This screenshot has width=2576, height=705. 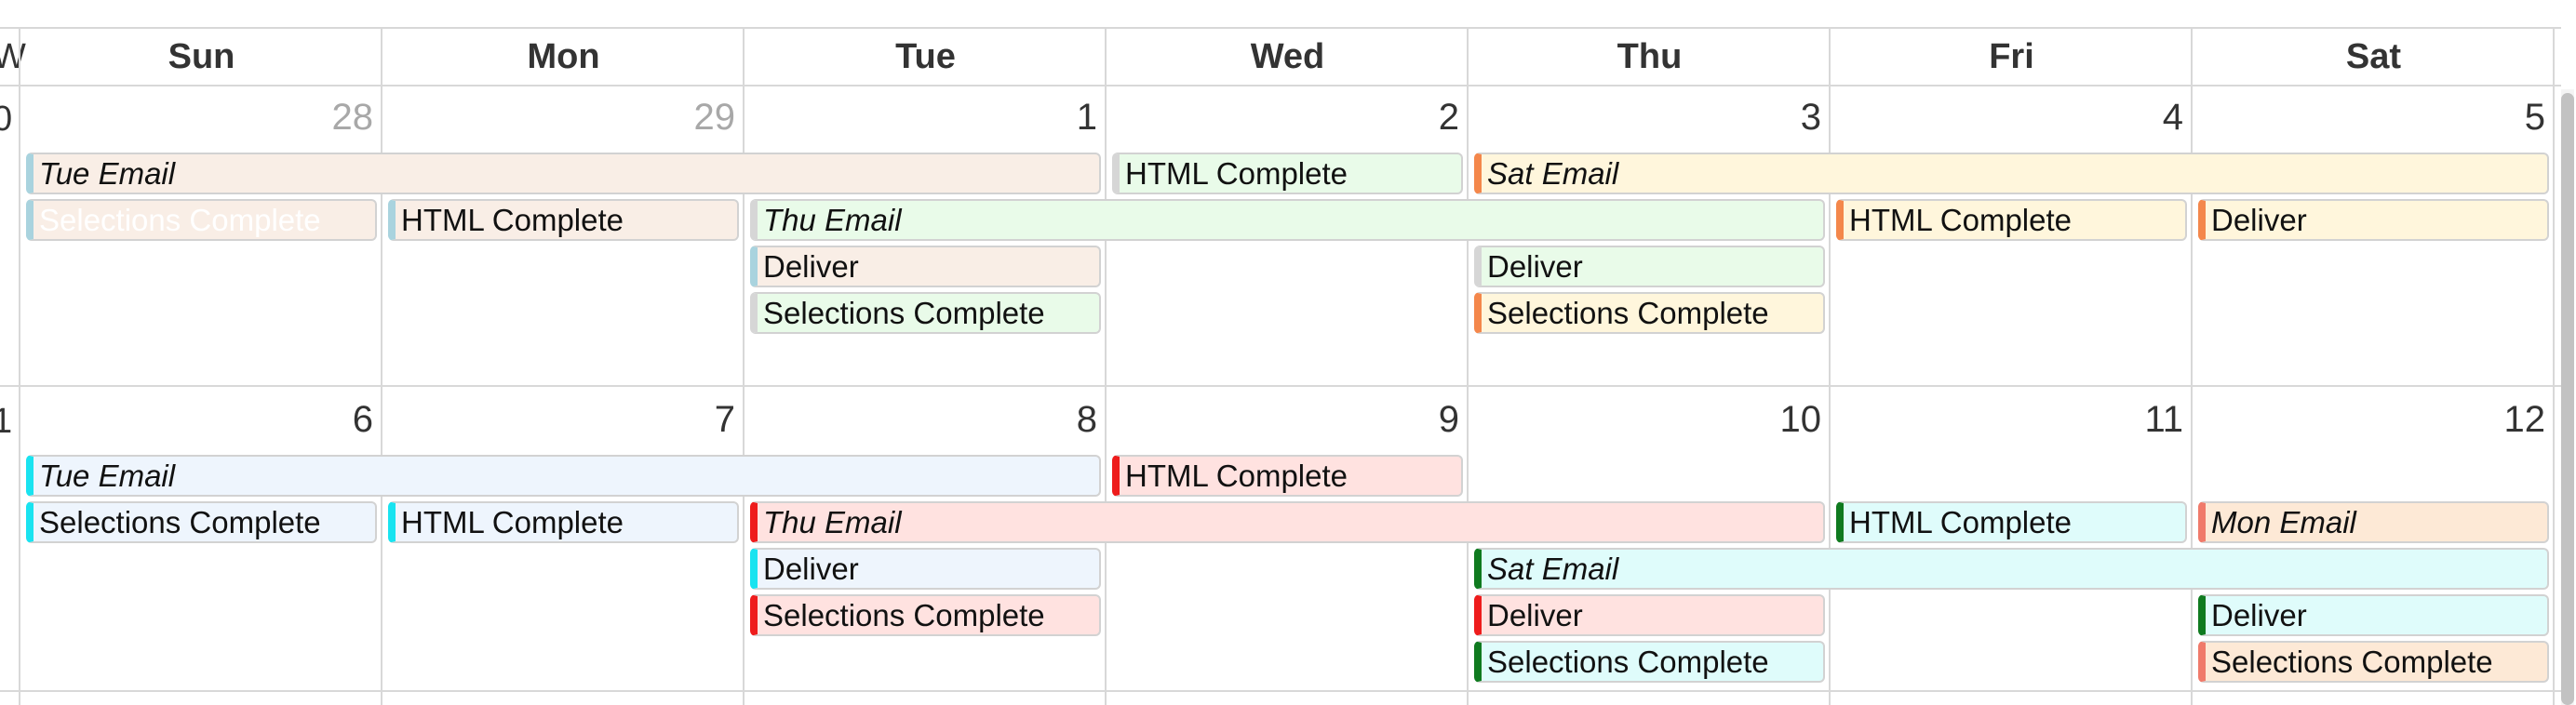 I want to click on day-header-sun: Sun, so click(x=201, y=56).